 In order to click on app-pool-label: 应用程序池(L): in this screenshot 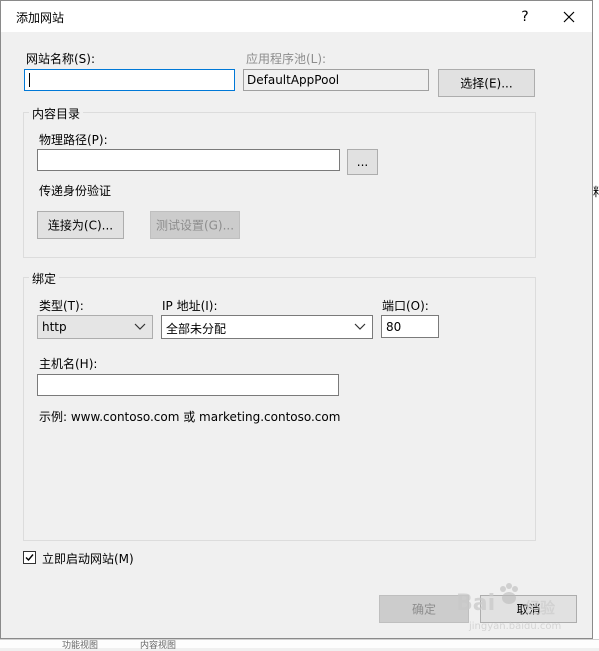, I will do `click(286, 59)`.